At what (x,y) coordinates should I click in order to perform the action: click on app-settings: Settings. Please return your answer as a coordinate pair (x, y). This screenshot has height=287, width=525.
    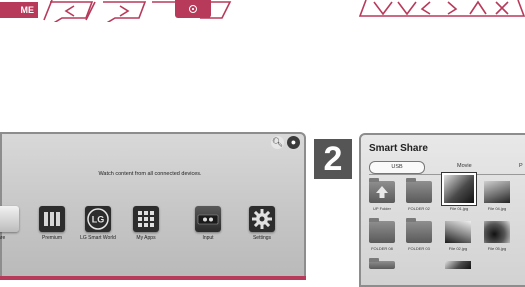
    Looking at the image, I should click on (262, 223).